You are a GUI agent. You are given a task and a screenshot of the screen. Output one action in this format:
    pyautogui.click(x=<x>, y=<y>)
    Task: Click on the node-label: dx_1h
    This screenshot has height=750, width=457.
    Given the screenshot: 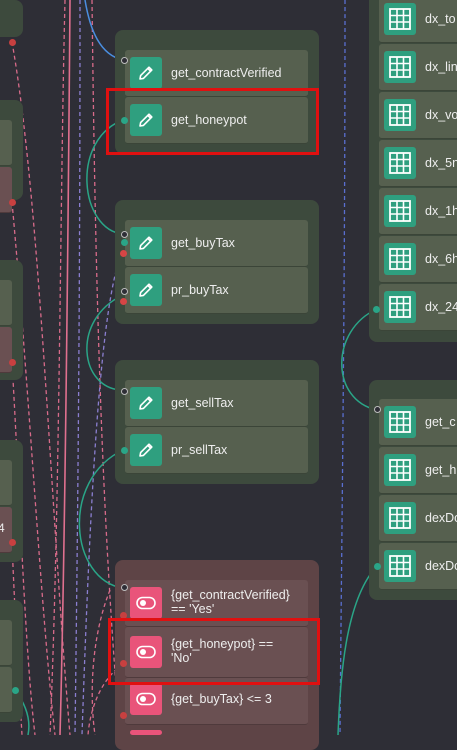 What is the action you would take?
    pyautogui.click(x=441, y=211)
    